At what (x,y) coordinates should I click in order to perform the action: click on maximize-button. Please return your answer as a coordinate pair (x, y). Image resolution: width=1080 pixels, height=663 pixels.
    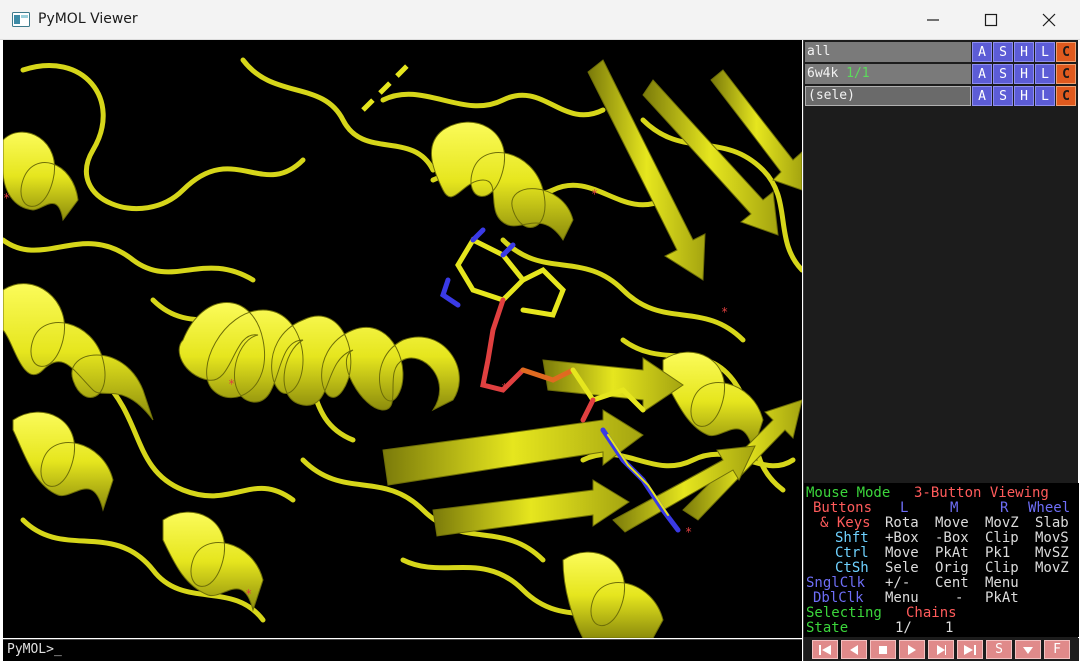
    Looking at the image, I should click on (991, 20).